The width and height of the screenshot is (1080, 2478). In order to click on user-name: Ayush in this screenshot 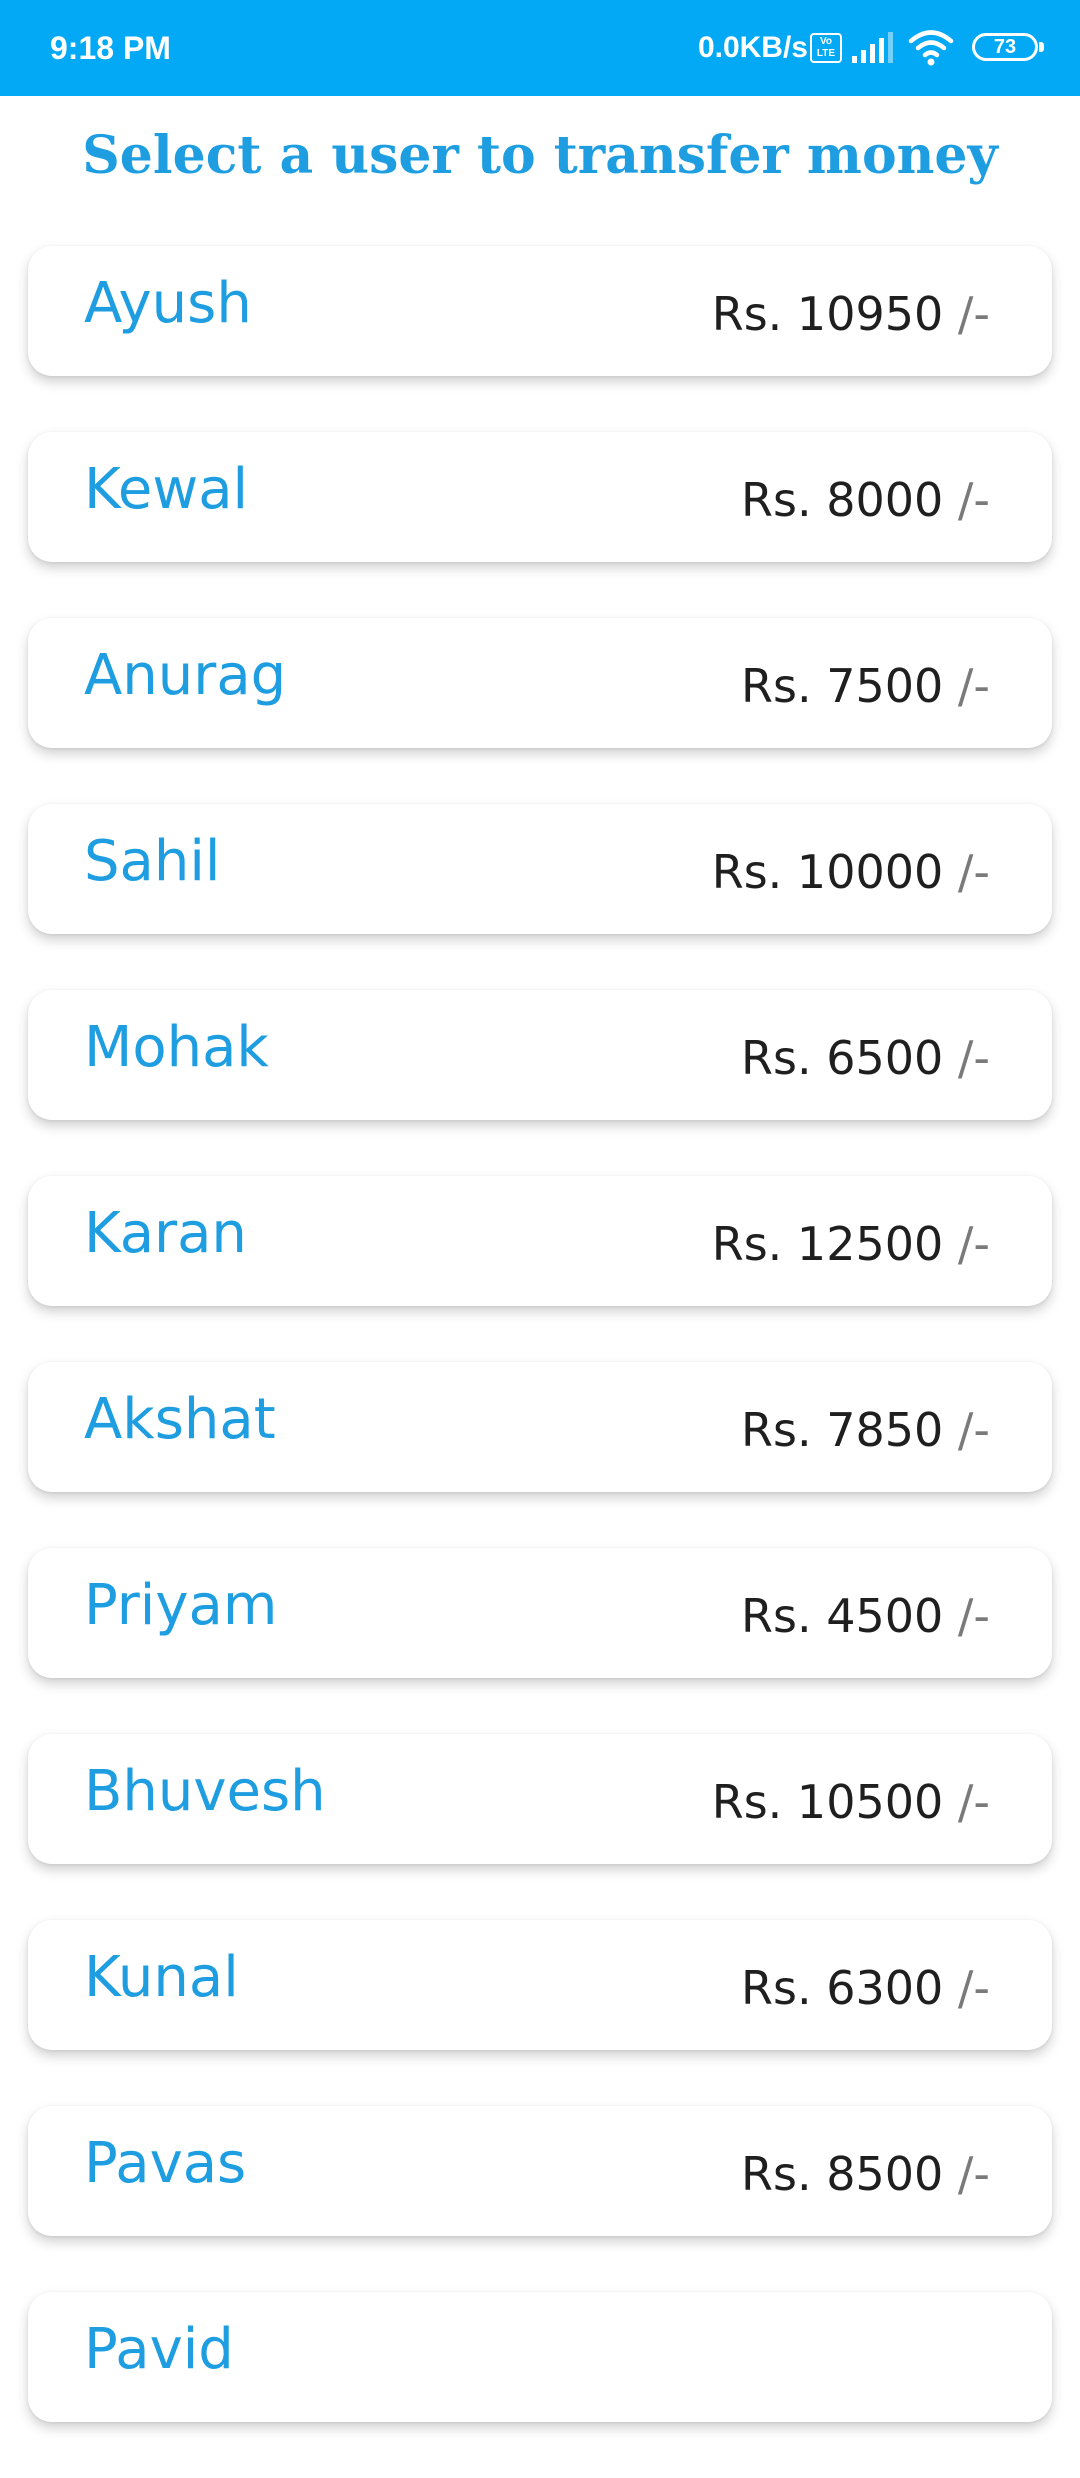, I will do `click(168, 303)`.